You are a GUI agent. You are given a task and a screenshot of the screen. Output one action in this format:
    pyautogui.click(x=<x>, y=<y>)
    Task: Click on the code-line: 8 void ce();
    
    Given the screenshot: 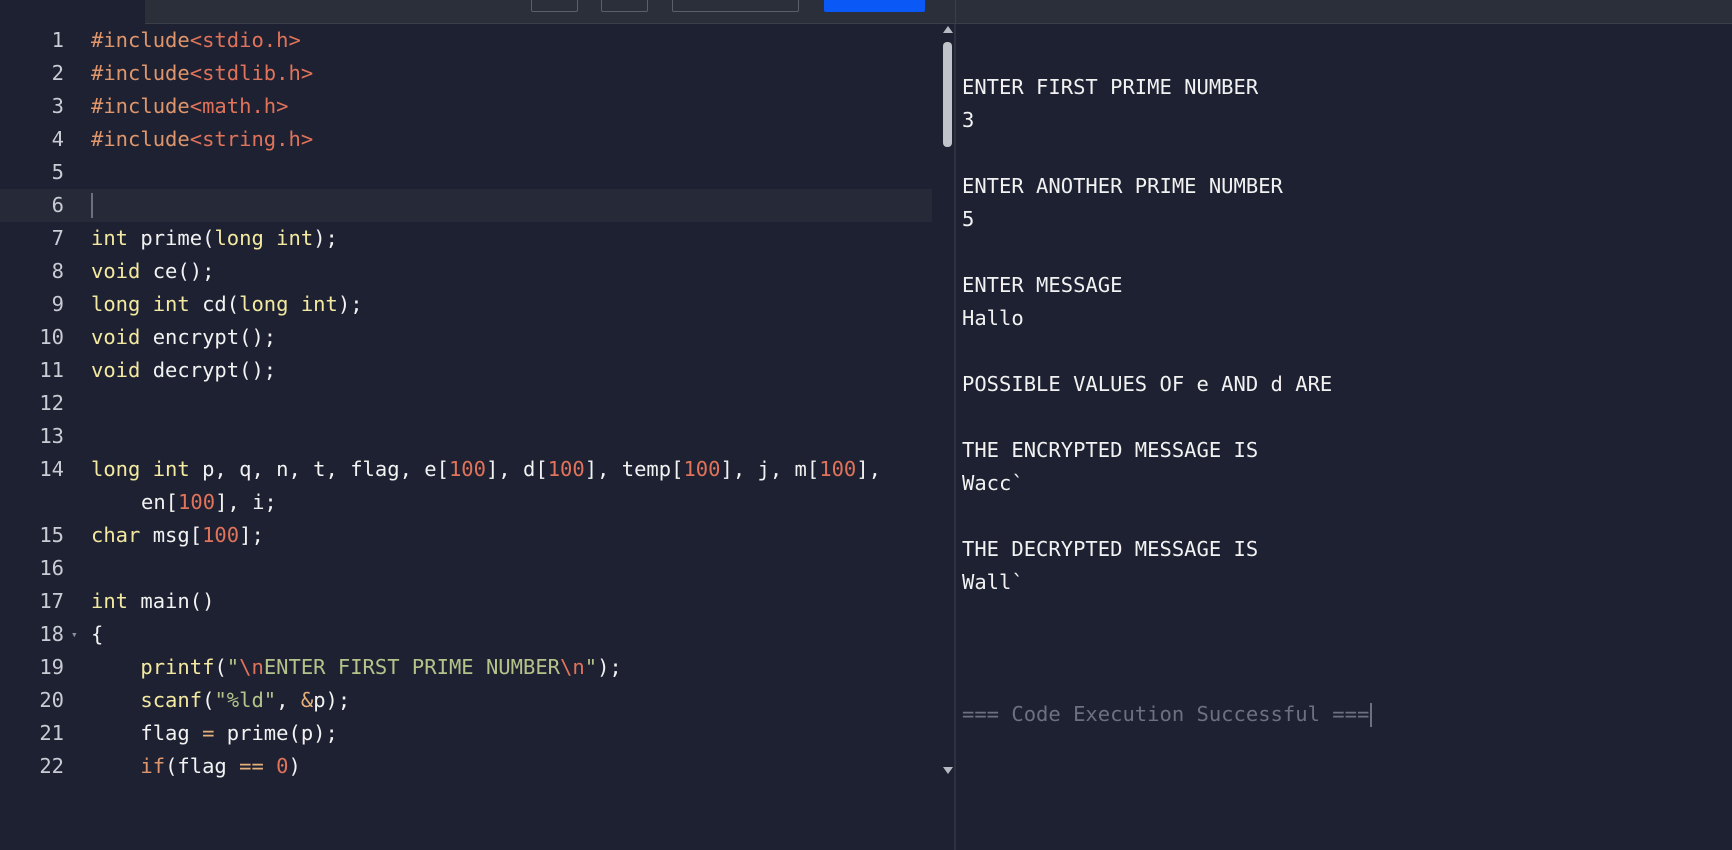 What is the action you would take?
    pyautogui.click(x=466, y=271)
    